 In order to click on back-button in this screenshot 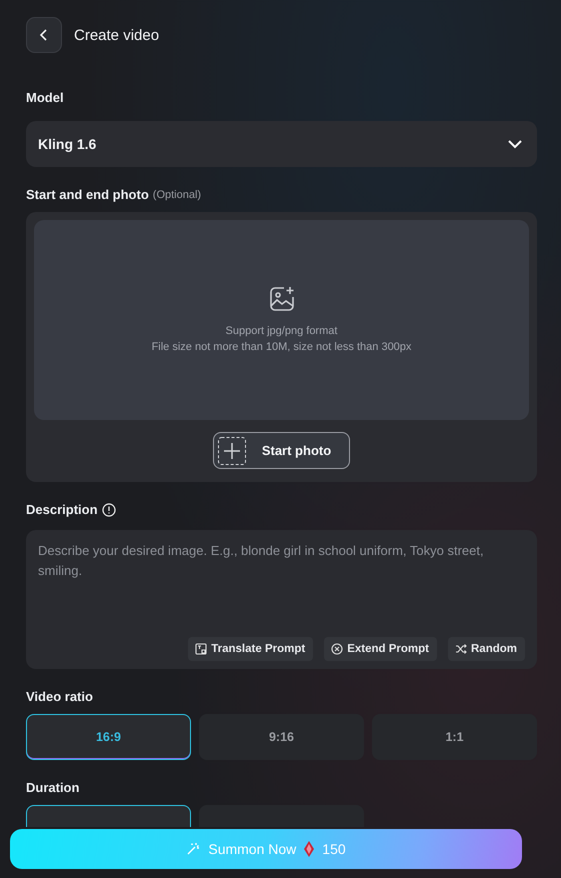, I will do `click(44, 35)`.